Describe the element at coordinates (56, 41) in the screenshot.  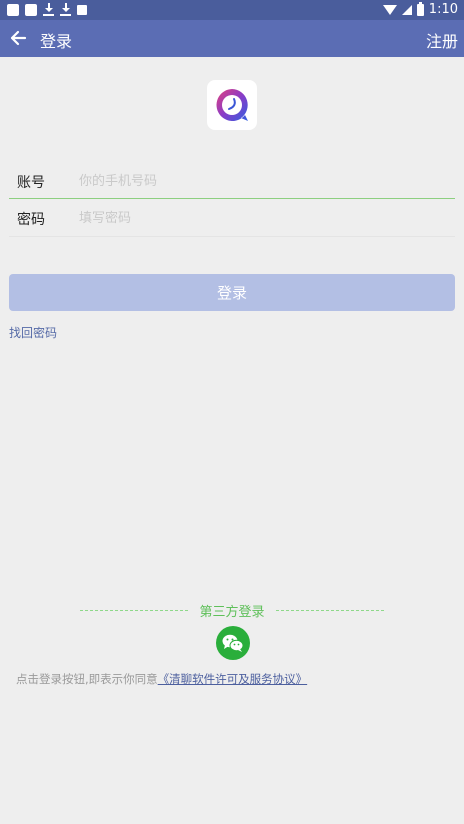
I see `page-title: 登录` at that location.